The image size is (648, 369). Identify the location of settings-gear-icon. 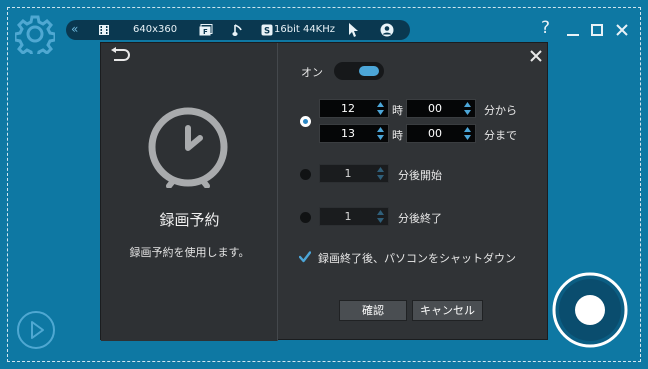
(35, 34).